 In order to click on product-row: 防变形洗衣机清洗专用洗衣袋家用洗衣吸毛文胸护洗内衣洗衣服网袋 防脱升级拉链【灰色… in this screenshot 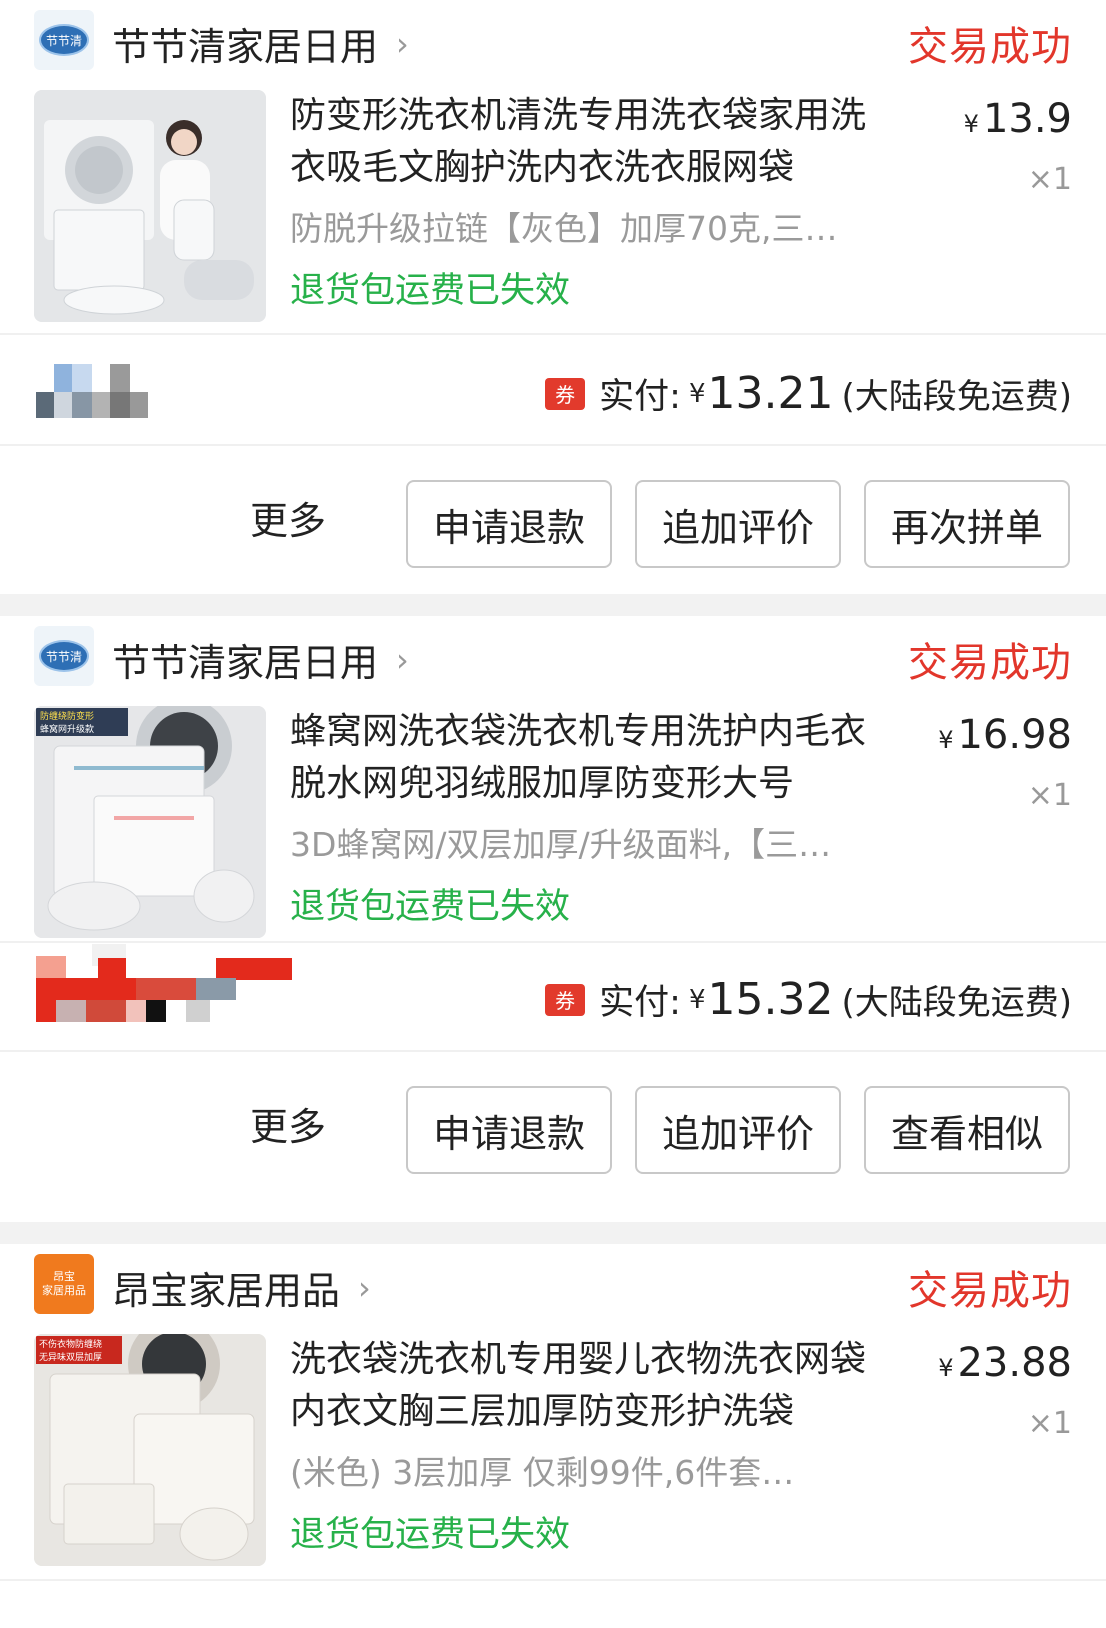, I will do `click(553, 206)`.